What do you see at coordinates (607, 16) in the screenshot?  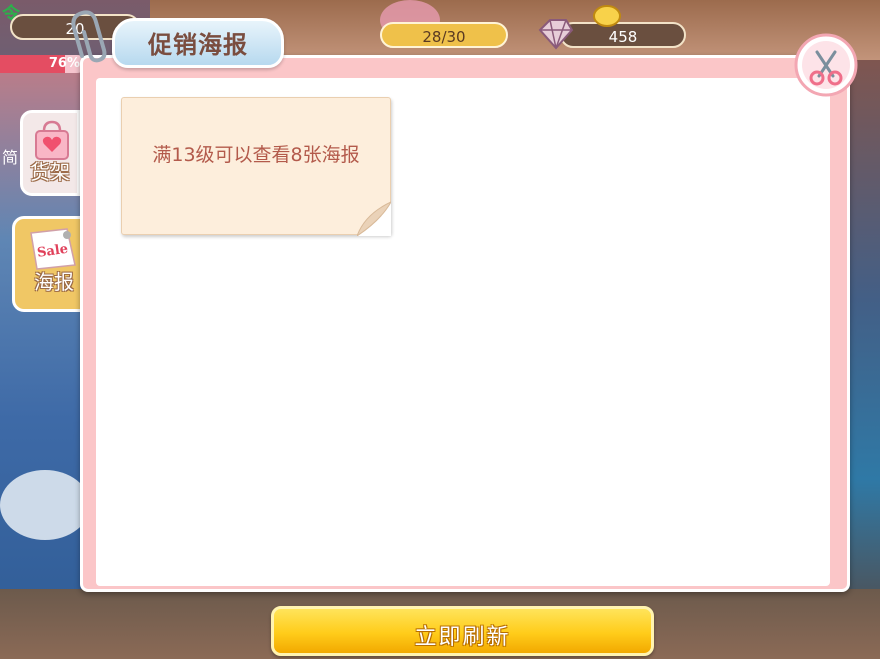 I see `coin-icon` at bounding box center [607, 16].